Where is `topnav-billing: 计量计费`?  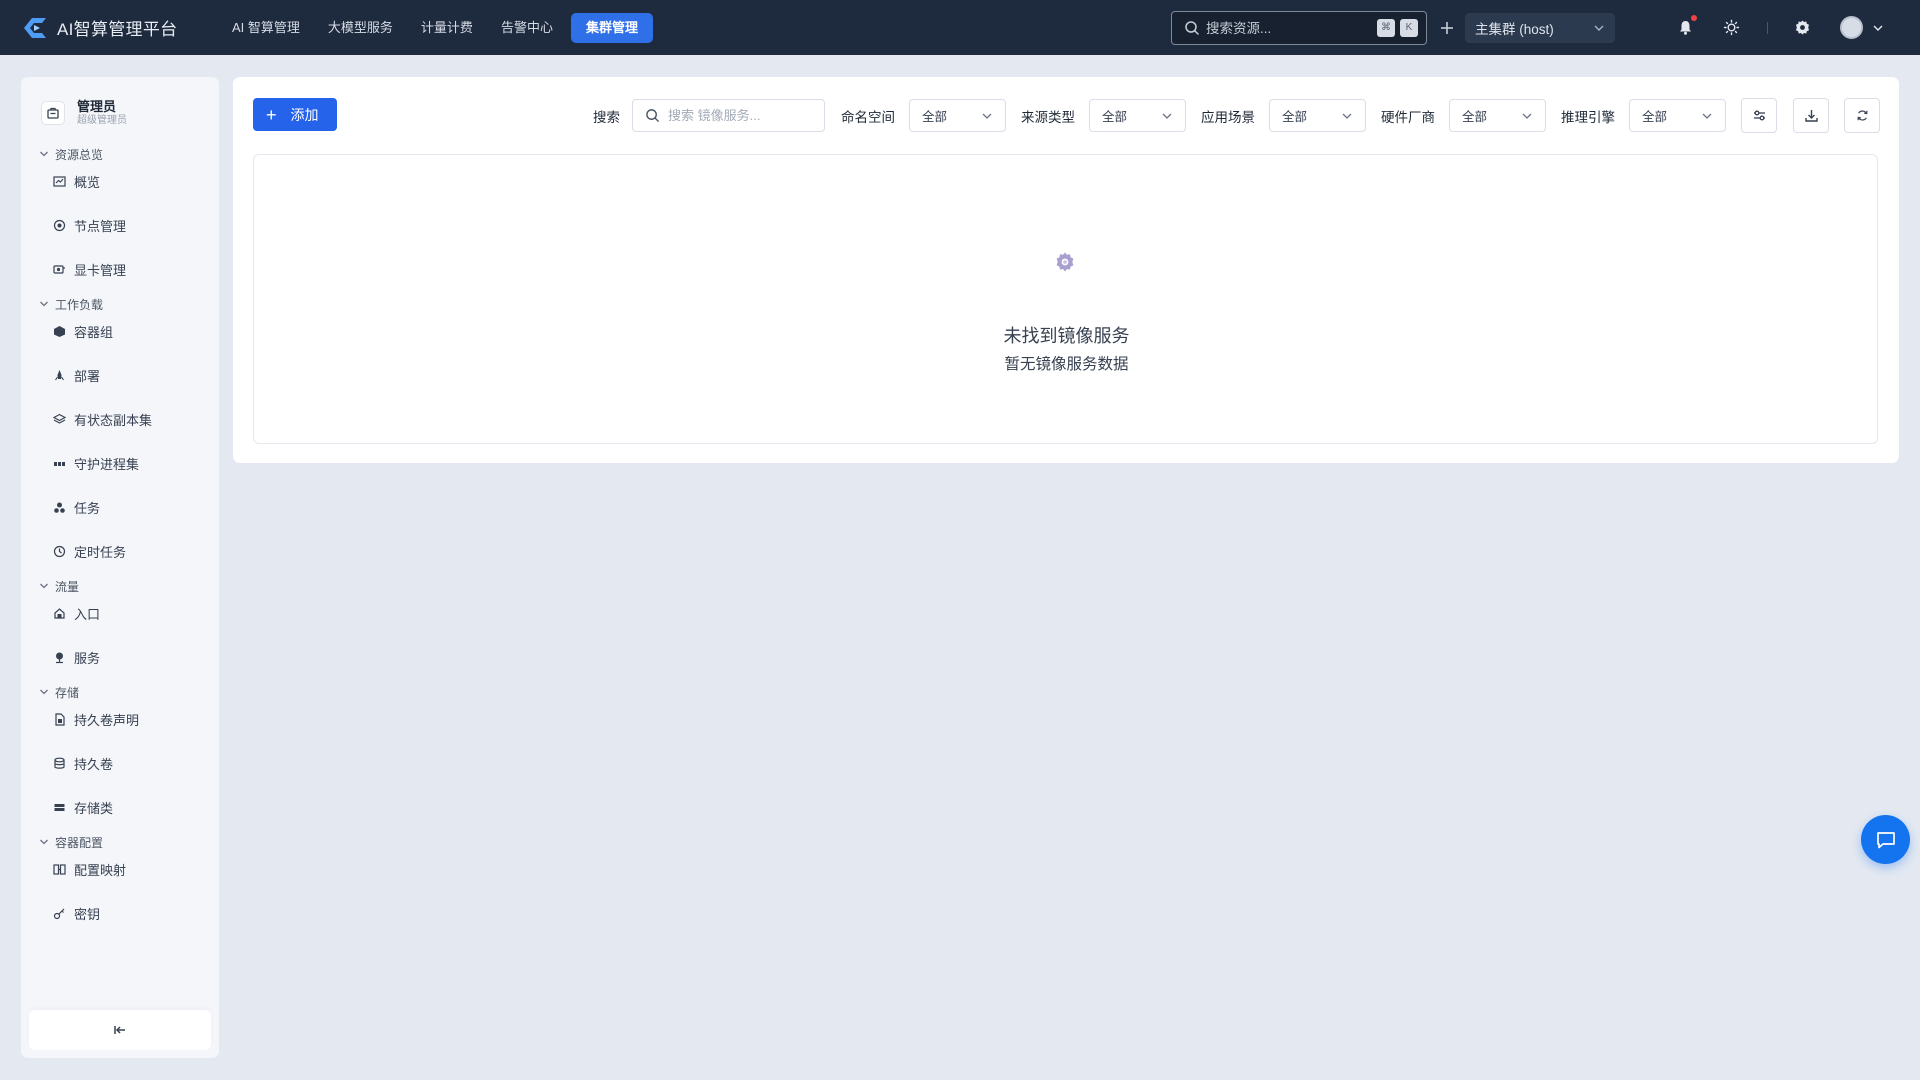
topnav-billing: 计量计费 is located at coordinates (447, 28).